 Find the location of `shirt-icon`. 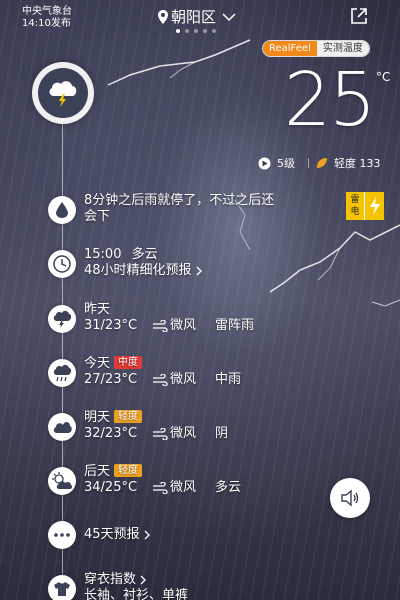

shirt-icon is located at coordinates (62, 589).